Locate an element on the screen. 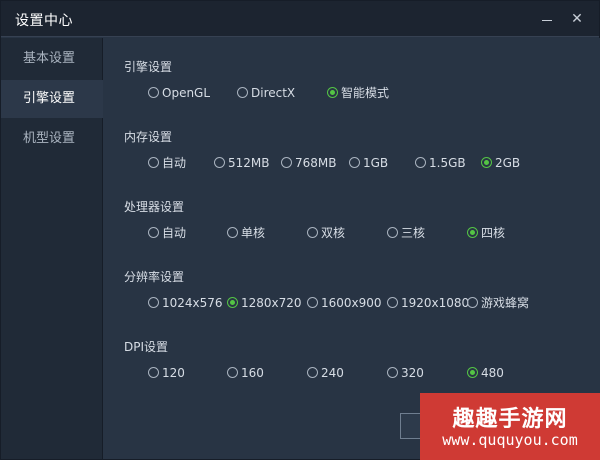 This screenshot has width=600, height=460. memory-option-1gb: 1GB is located at coordinates (368, 163).